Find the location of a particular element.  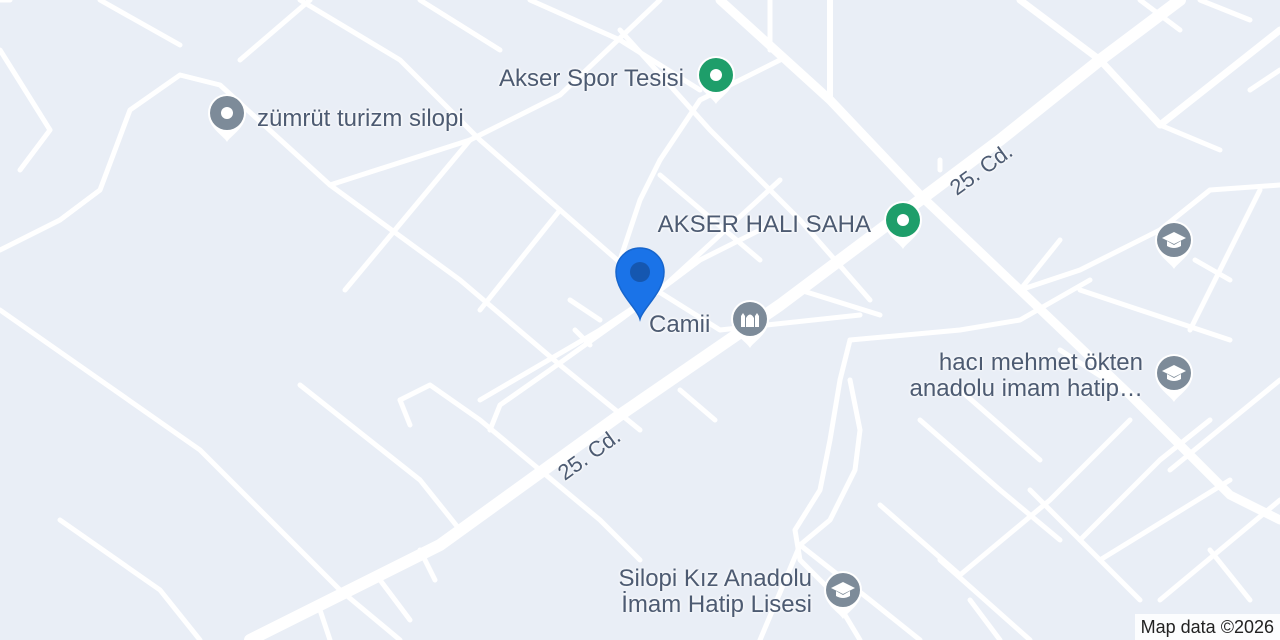

mosque-pin-icon is located at coordinates (750, 324).